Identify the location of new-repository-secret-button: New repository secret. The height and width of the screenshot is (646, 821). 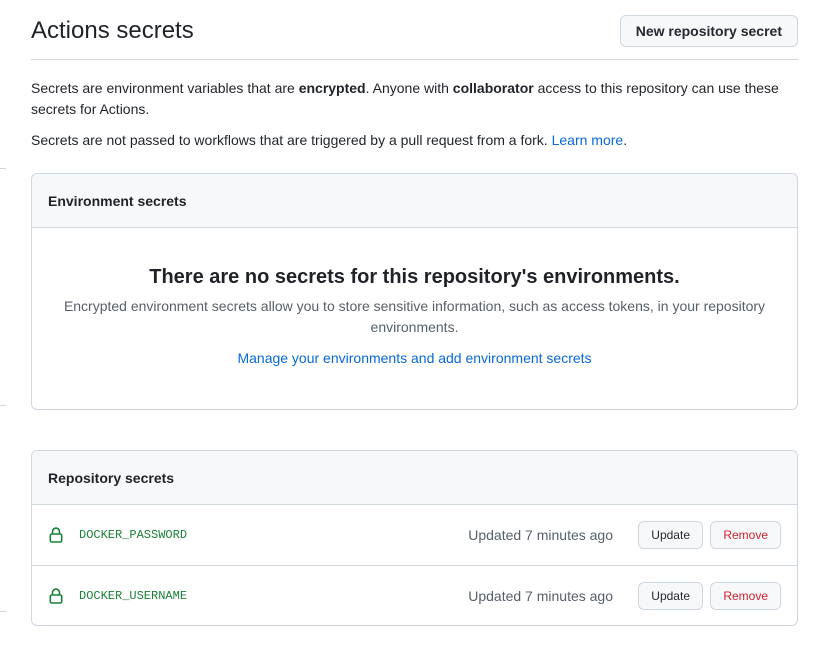
(708, 31).